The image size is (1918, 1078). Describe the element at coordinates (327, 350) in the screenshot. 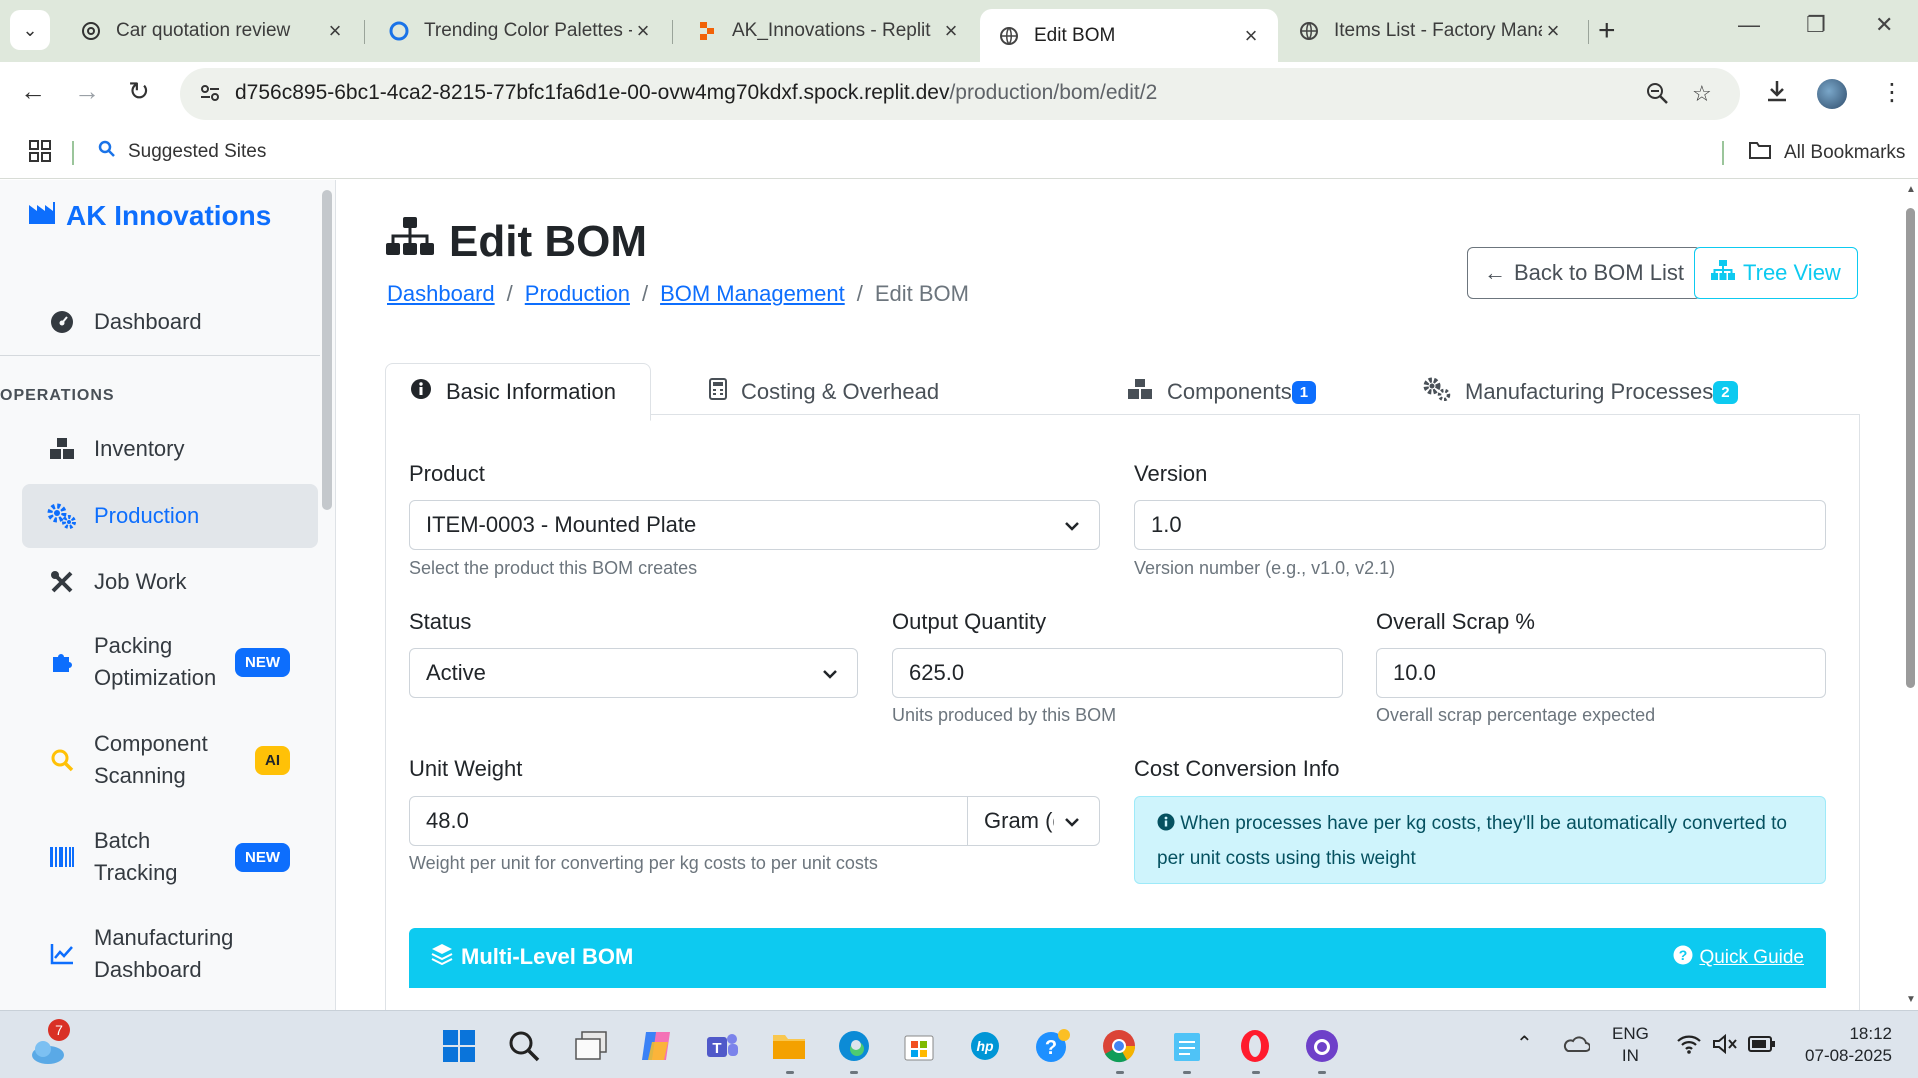

I see `sidebar-scrollbar` at that location.